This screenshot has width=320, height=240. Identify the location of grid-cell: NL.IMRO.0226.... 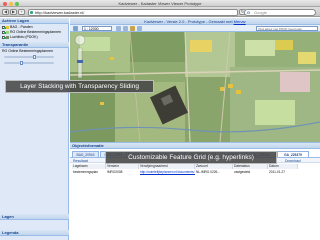
(208, 172).